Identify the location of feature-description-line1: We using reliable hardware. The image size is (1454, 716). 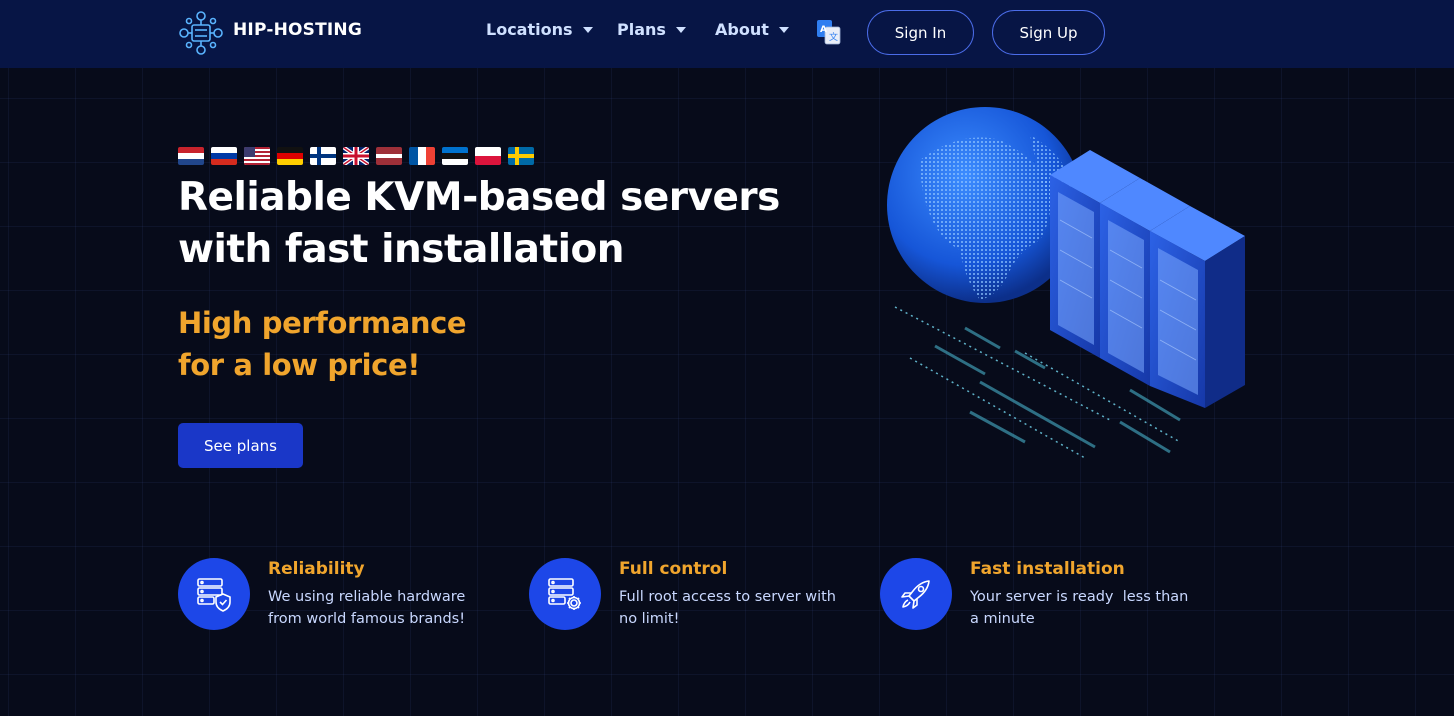
(367, 597).